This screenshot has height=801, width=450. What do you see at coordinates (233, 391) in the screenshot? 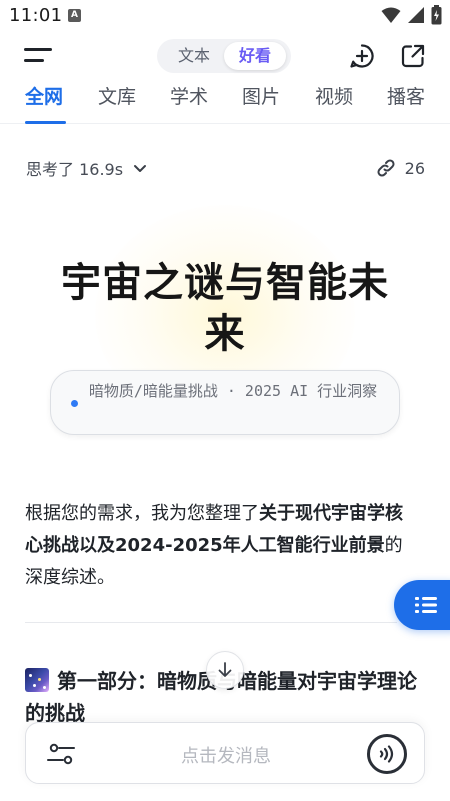
I see `hero-subtitle: 暗物质/暗能量挑战 · 2025 AI 行业洞察` at bounding box center [233, 391].